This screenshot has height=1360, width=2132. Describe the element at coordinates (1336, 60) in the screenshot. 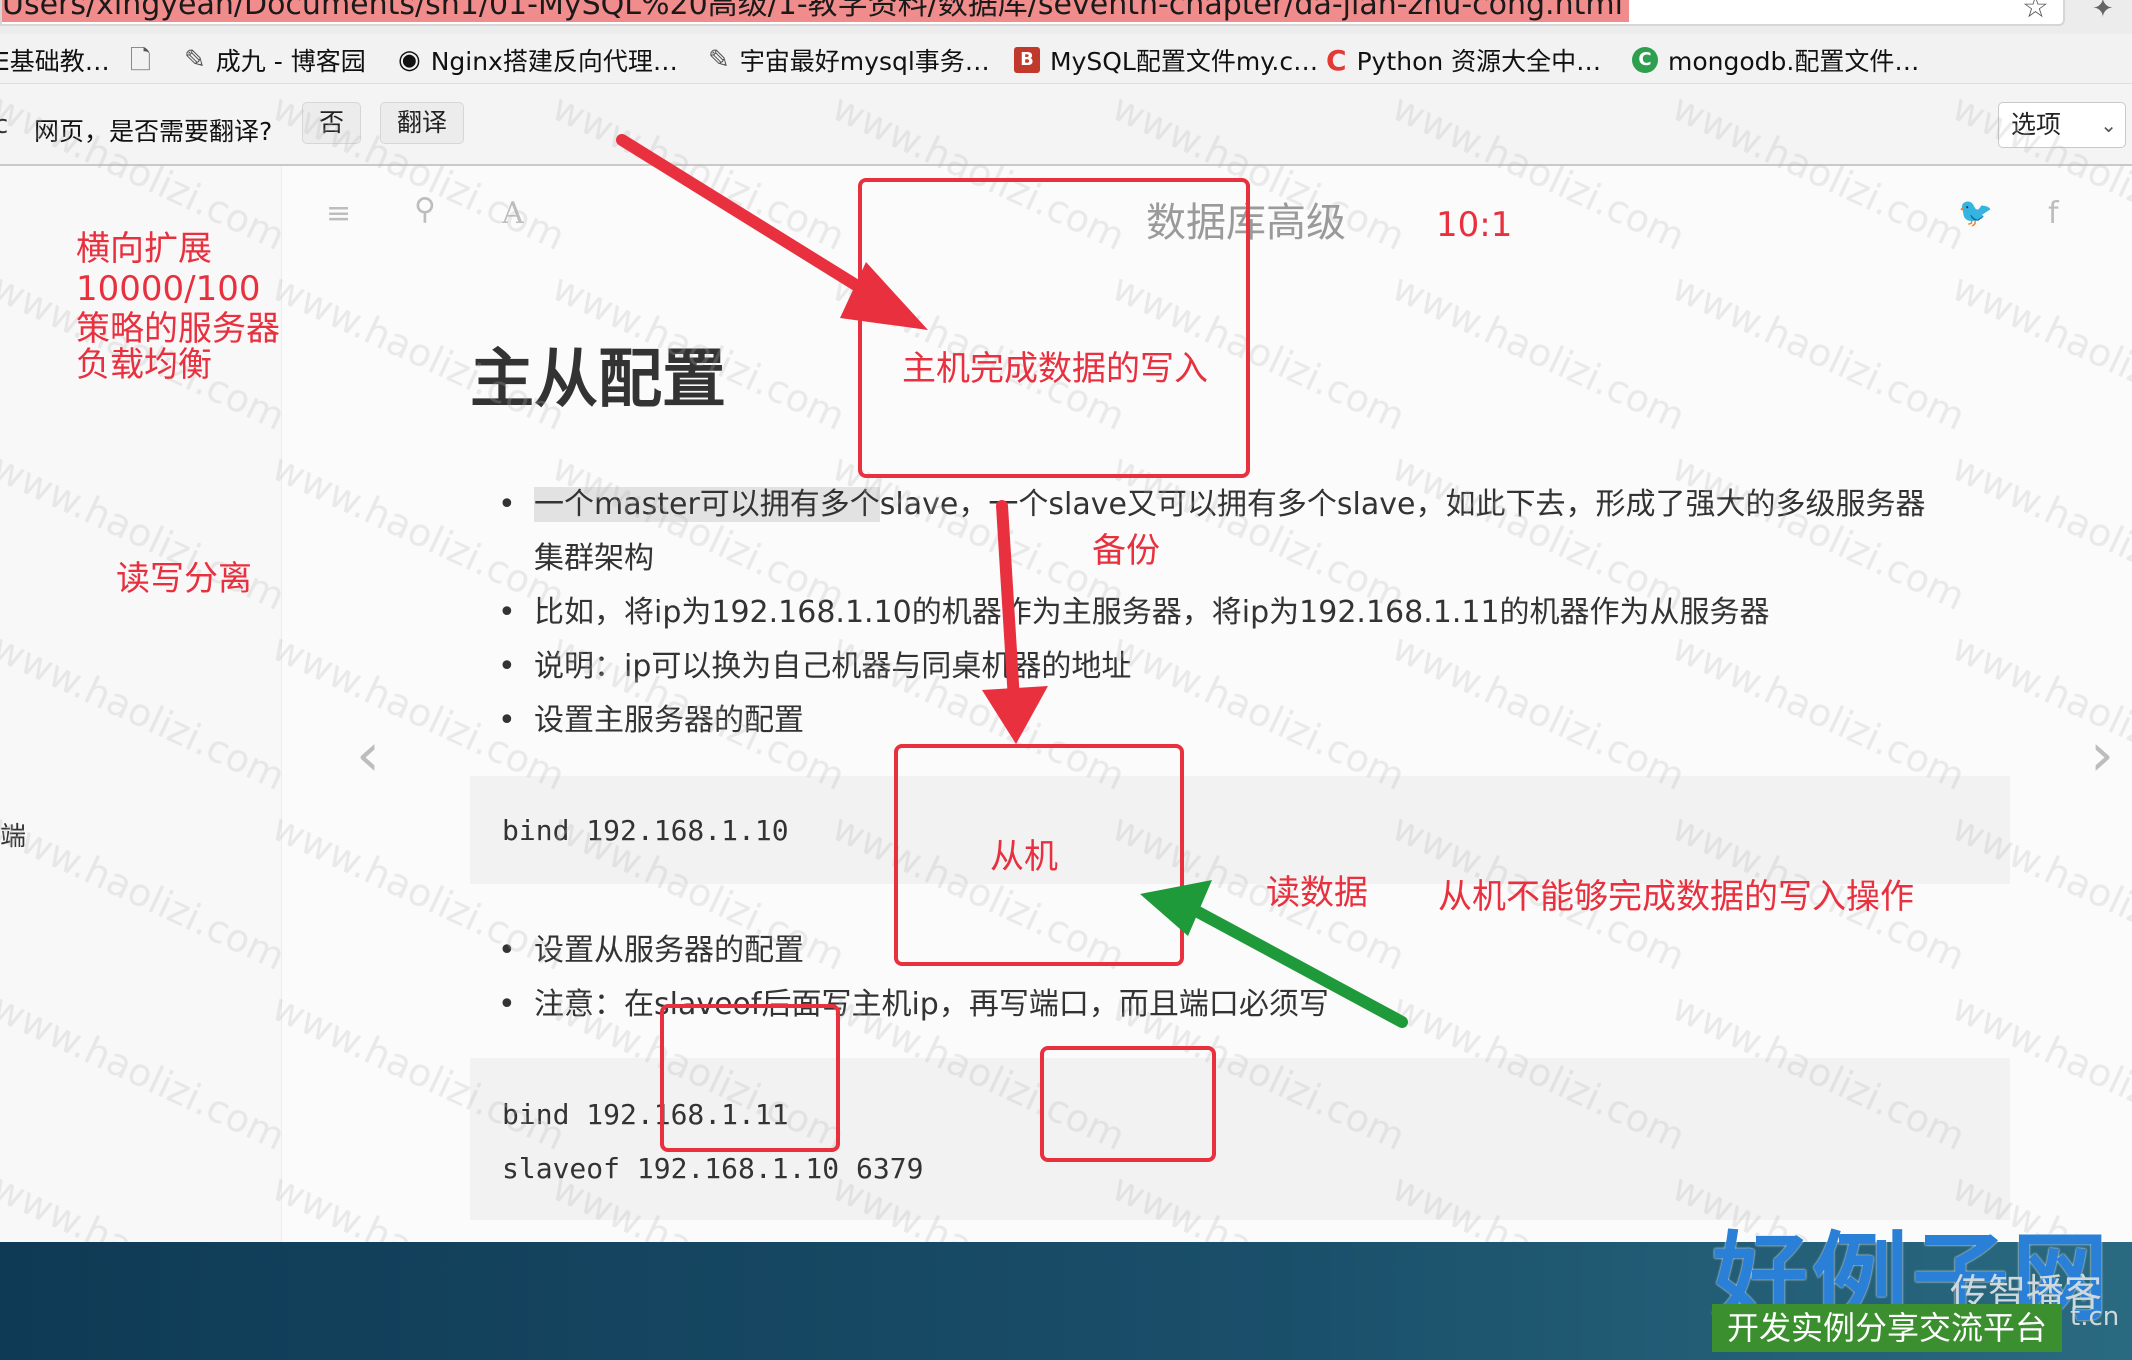

I see `csdn-icon: C` at that location.